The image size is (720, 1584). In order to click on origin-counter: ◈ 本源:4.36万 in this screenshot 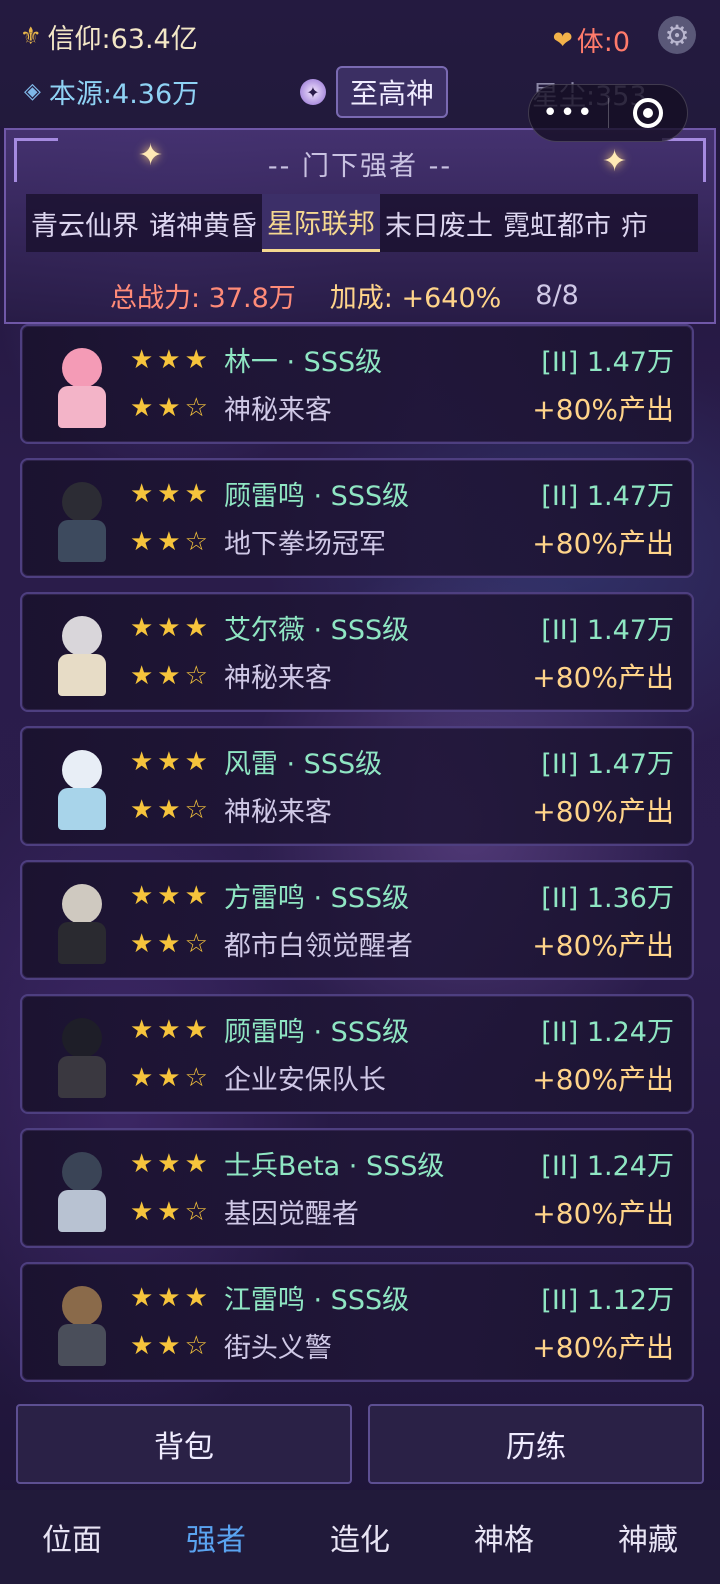, I will do `click(111, 91)`.